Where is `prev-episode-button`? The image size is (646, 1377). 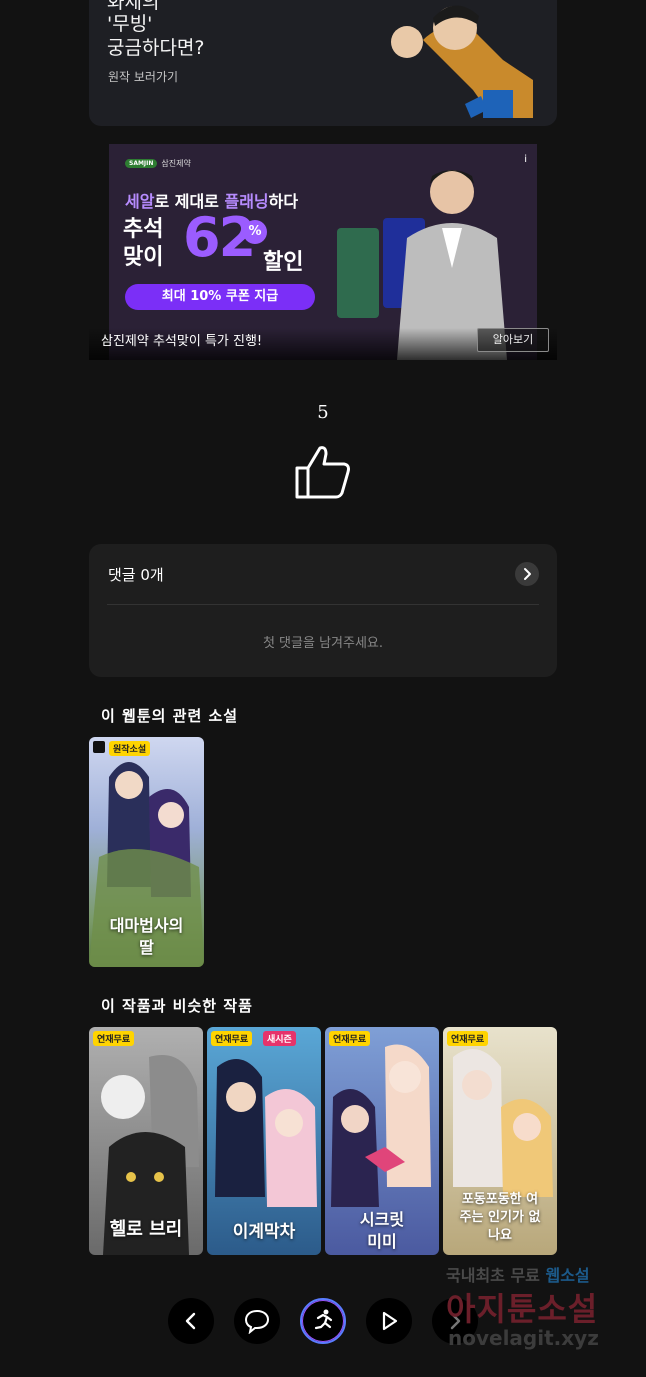
prev-episode-button is located at coordinates (191, 1321).